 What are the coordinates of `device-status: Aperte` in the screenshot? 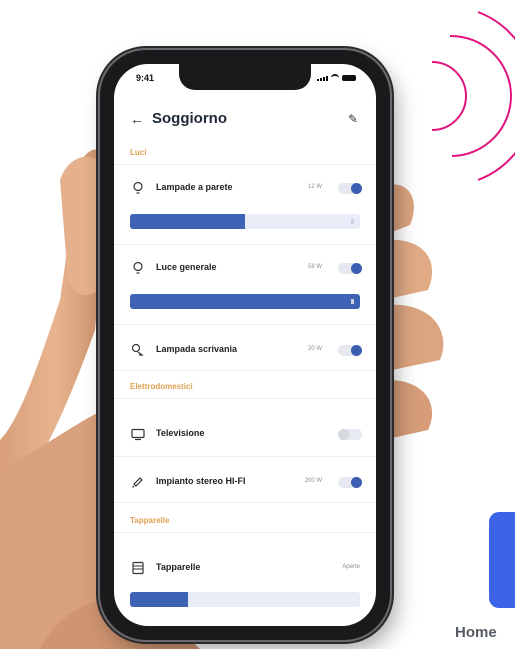 It's located at (351, 567).